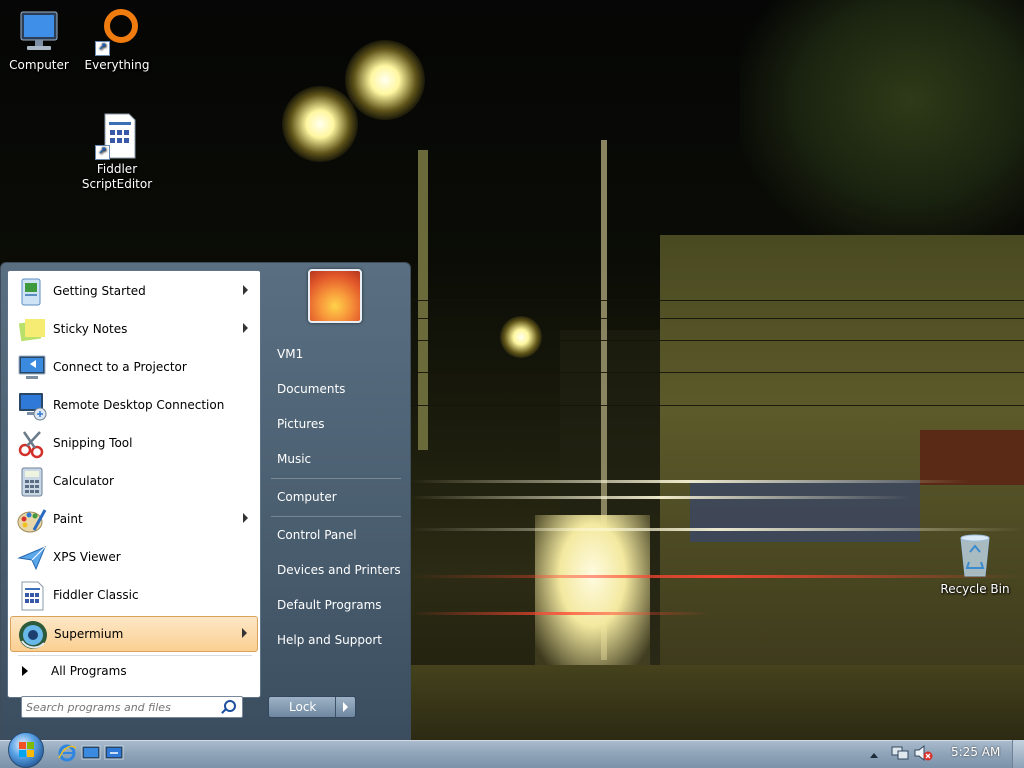  Describe the element at coordinates (294, 459) in the screenshot. I see `right-item-label: Music` at that location.